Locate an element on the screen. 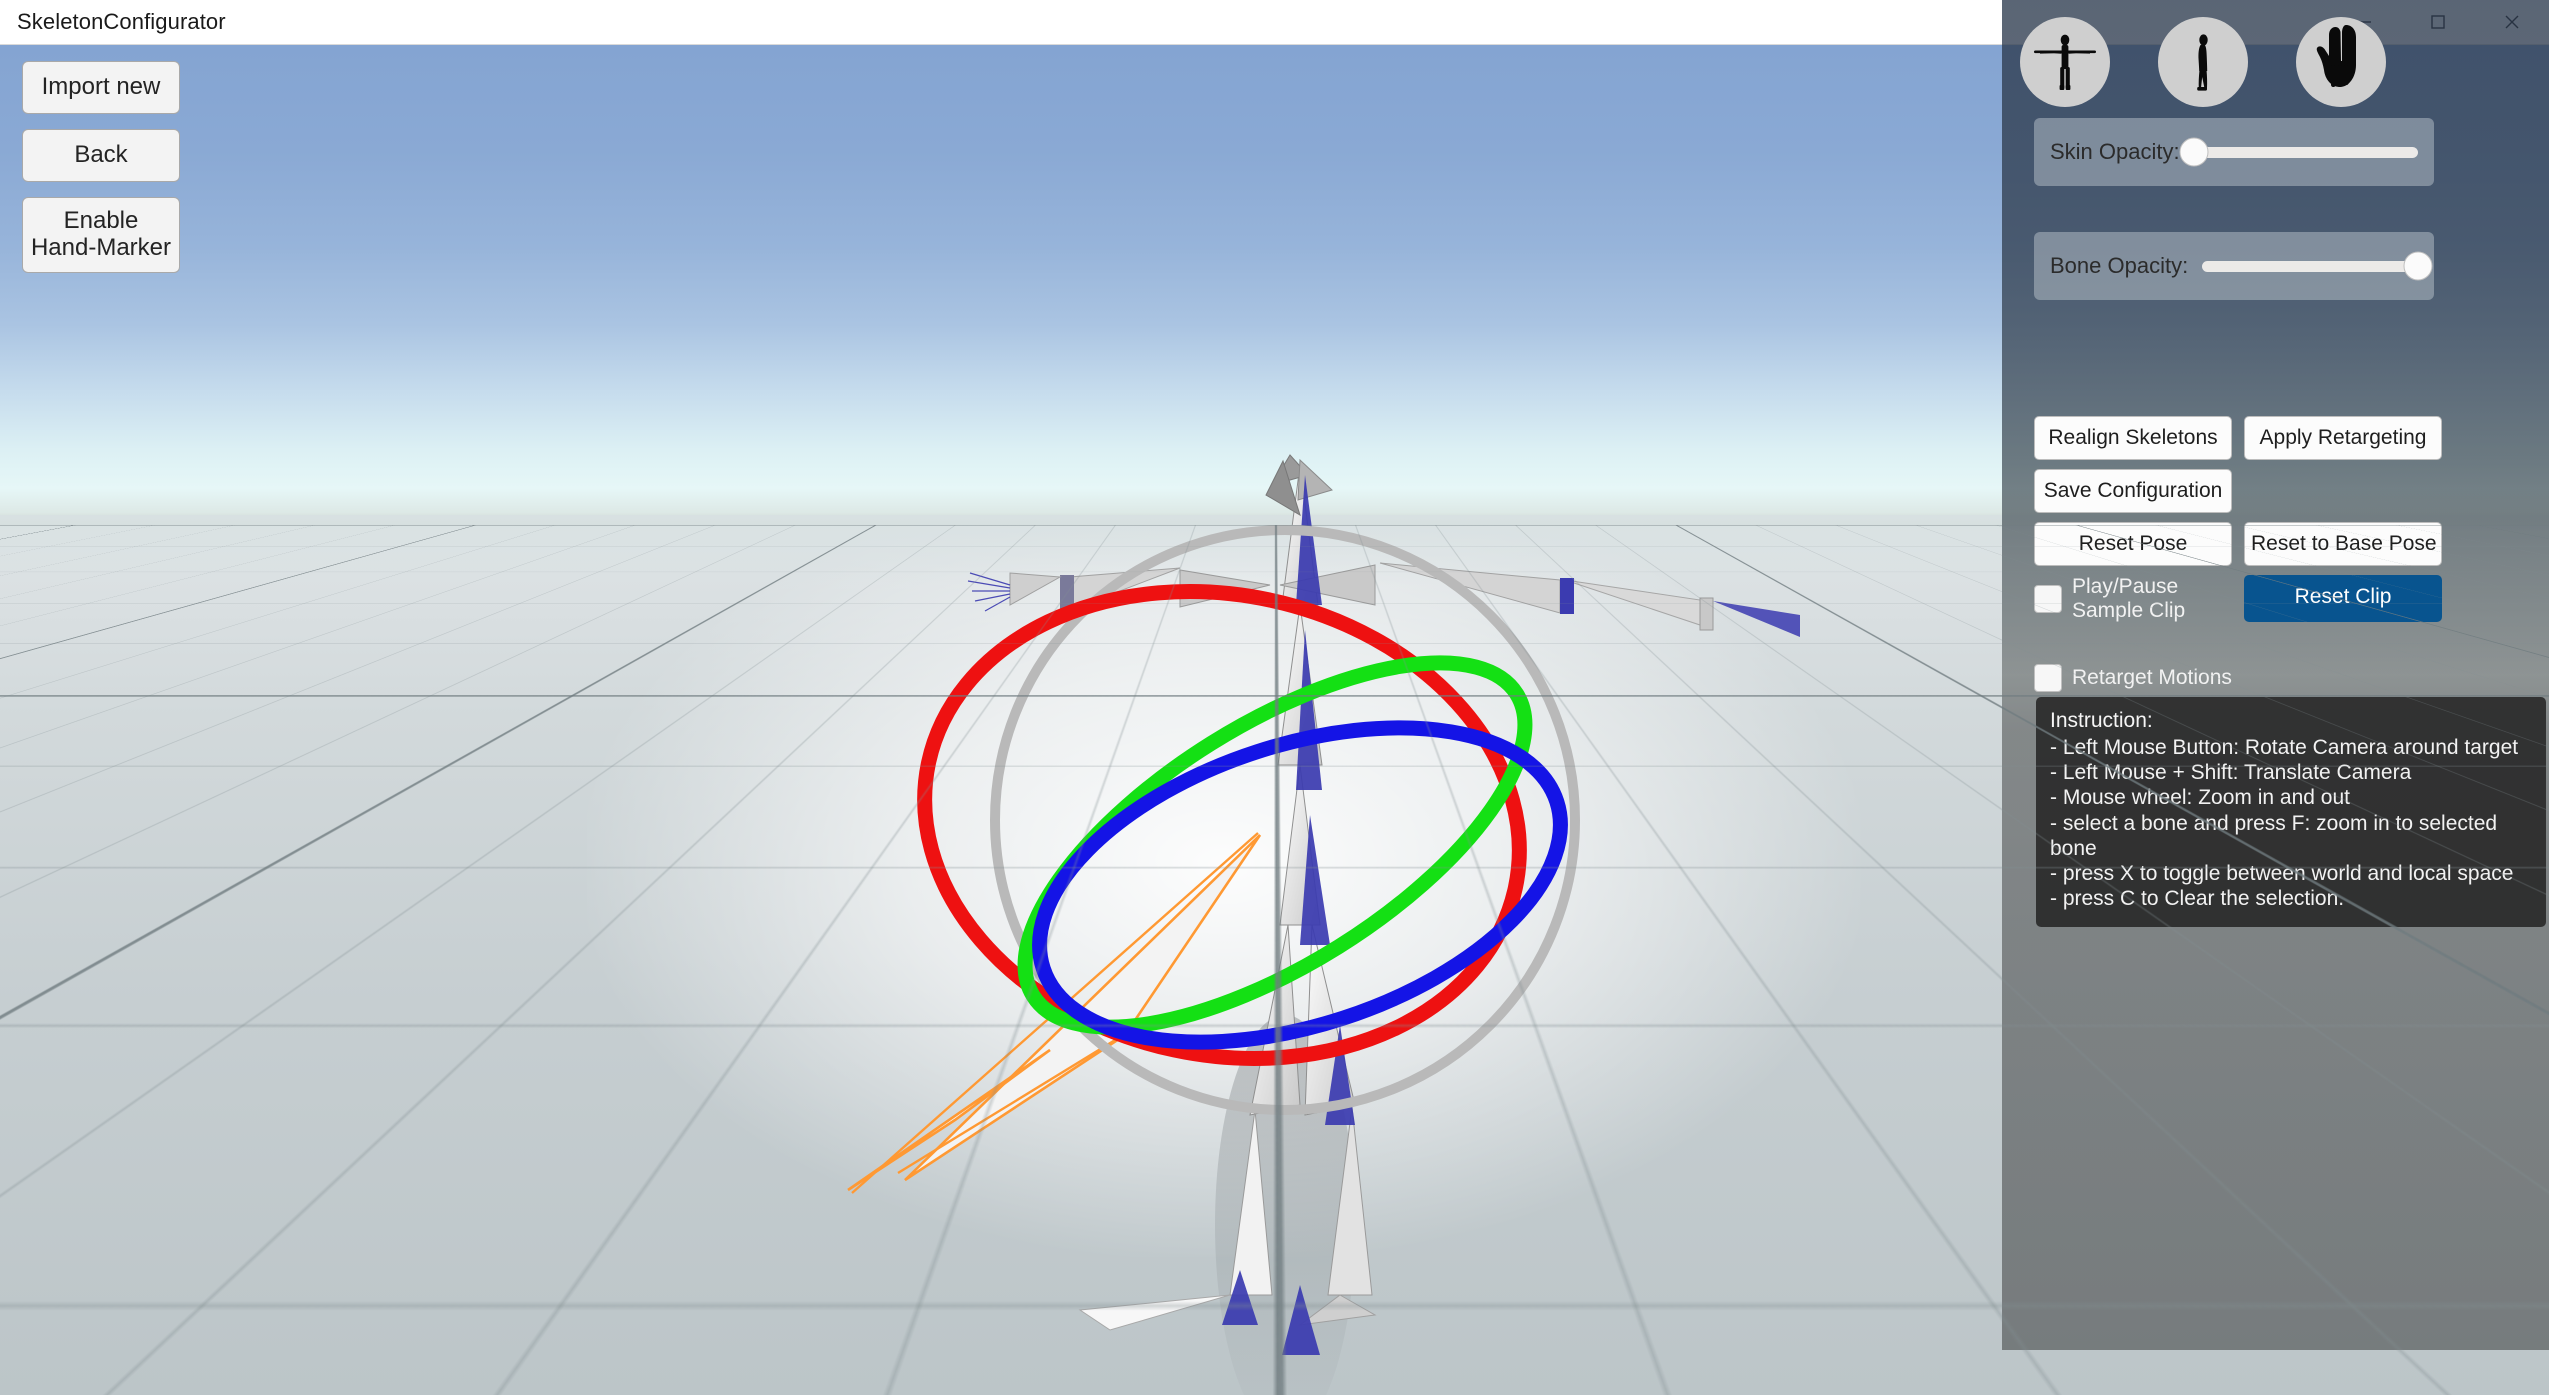 Image resolution: width=2549 pixels, height=1395 pixels. action-row-3: Reset Pose Reset to Base Pose is located at coordinates (2269, 544).